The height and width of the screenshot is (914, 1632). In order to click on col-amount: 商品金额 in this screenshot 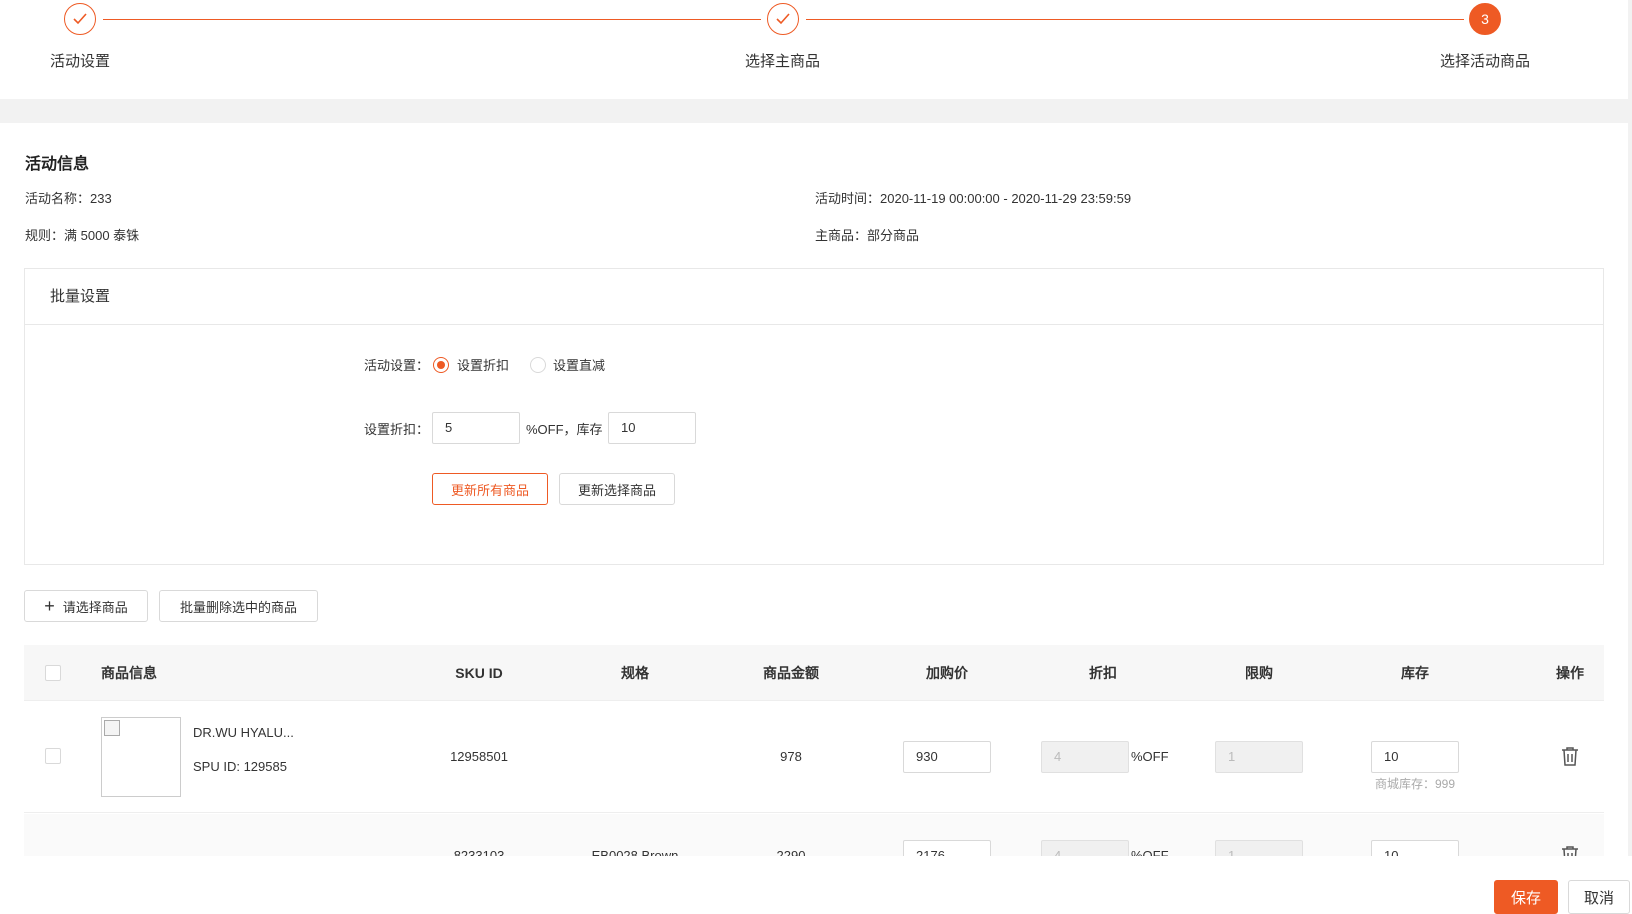, I will do `click(791, 673)`.